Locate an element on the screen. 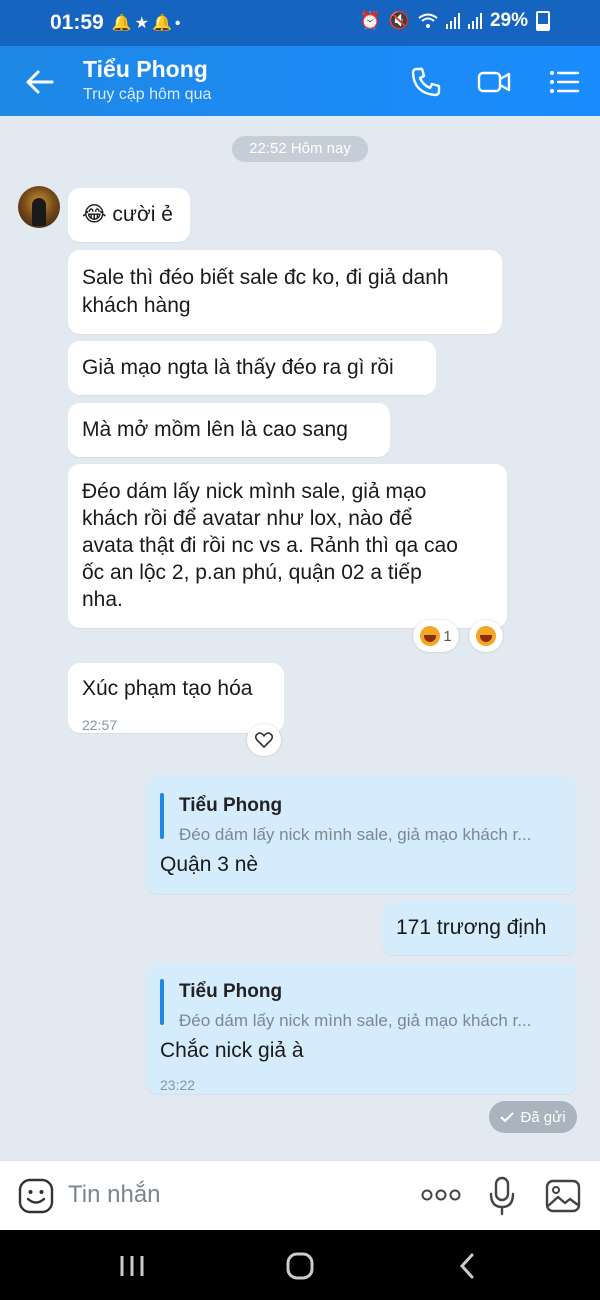 The image size is (600, 1300). menu-list-icon is located at coordinates (564, 82).